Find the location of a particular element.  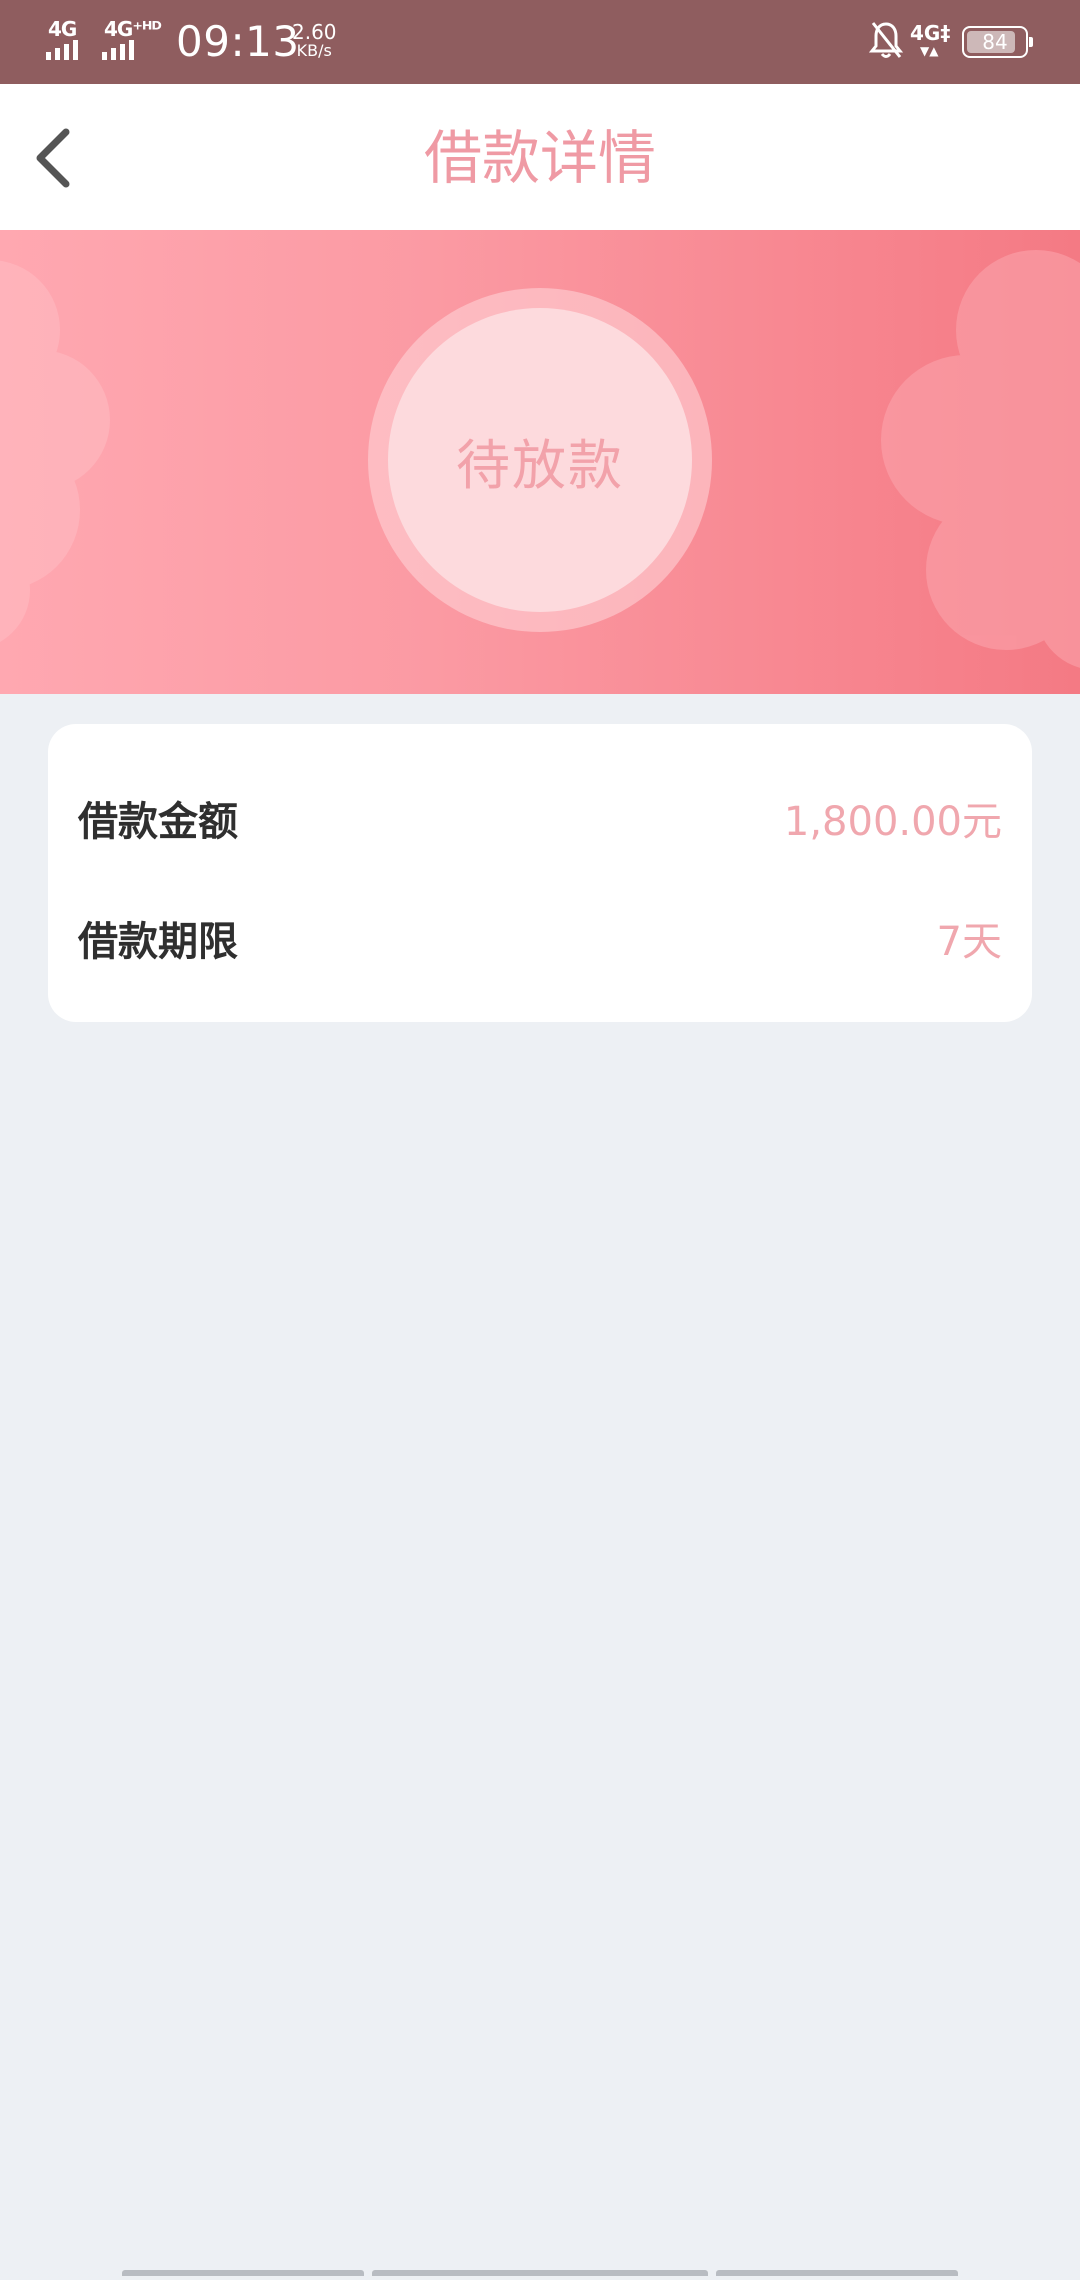

status-ring: 待放款 is located at coordinates (540, 460).